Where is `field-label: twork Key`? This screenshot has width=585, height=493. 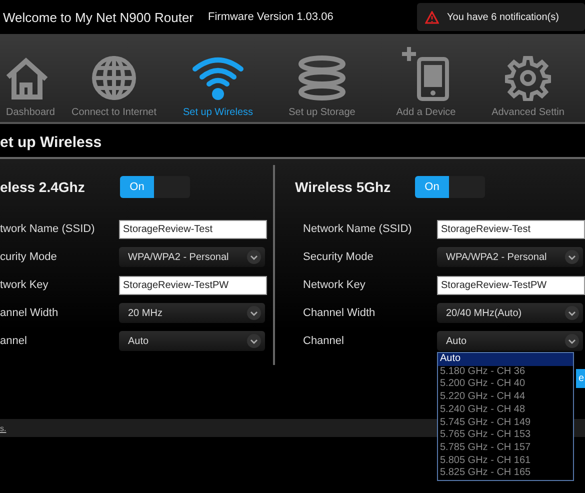 field-label: twork Key is located at coordinates (25, 285).